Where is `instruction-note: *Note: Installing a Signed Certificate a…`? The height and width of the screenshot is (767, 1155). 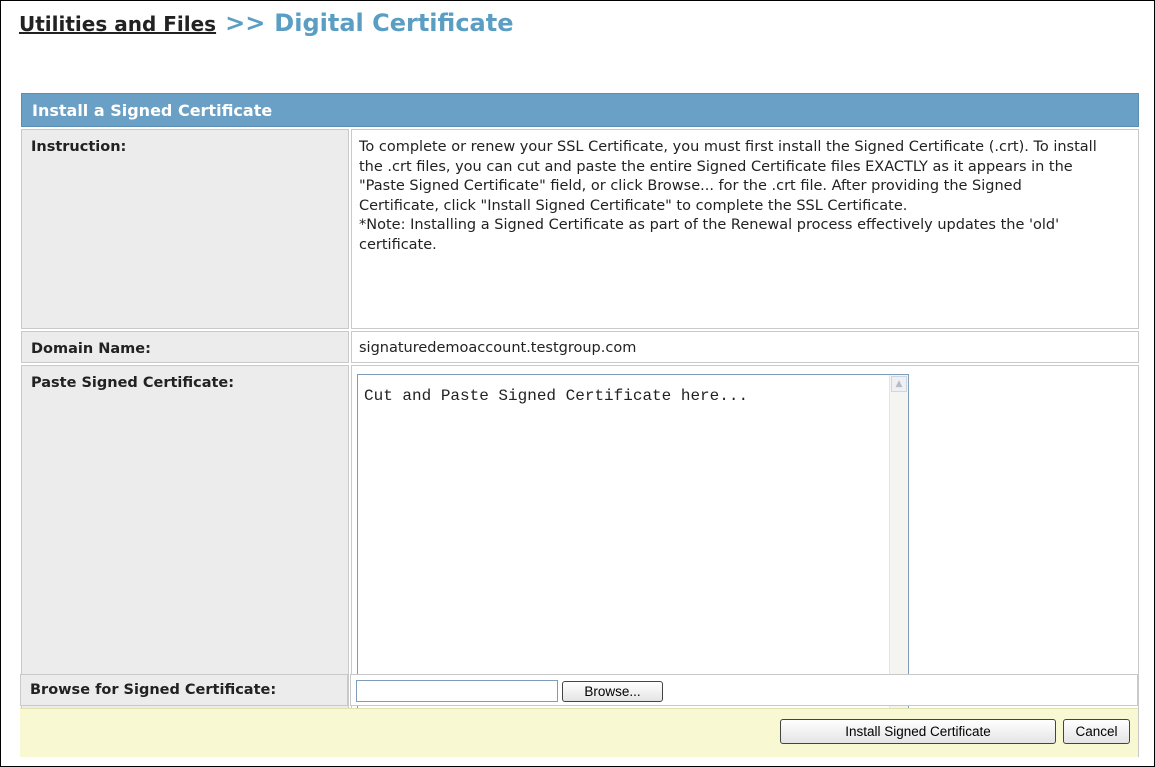
instruction-note: *Note: Installing a Signed Certificate a… is located at coordinates (709, 235).